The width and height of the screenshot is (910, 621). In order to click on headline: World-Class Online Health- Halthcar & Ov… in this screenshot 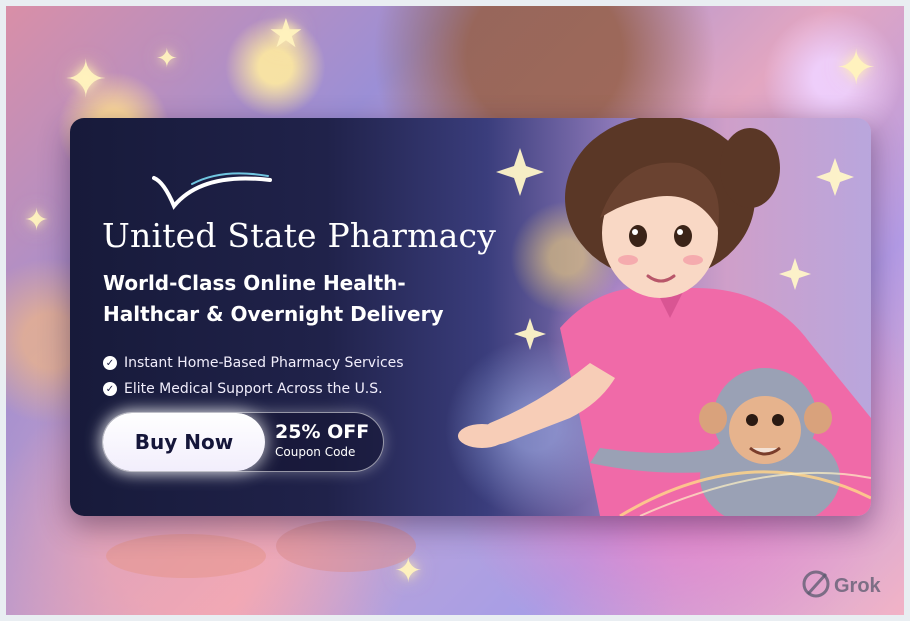, I will do `click(273, 299)`.